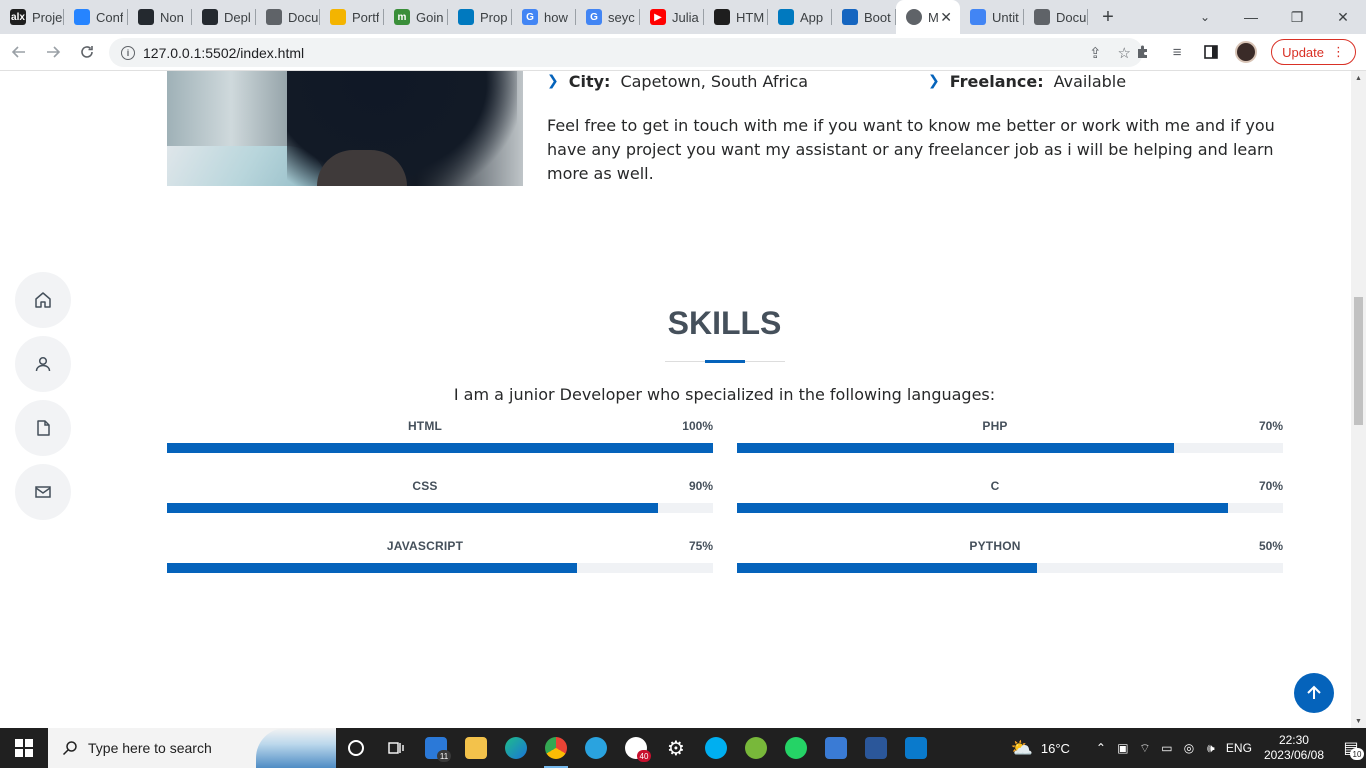 This screenshot has height=768, width=1366. Describe the element at coordinates (1211, 52) in the screenshot. I see `side-panel-icon` at that location.